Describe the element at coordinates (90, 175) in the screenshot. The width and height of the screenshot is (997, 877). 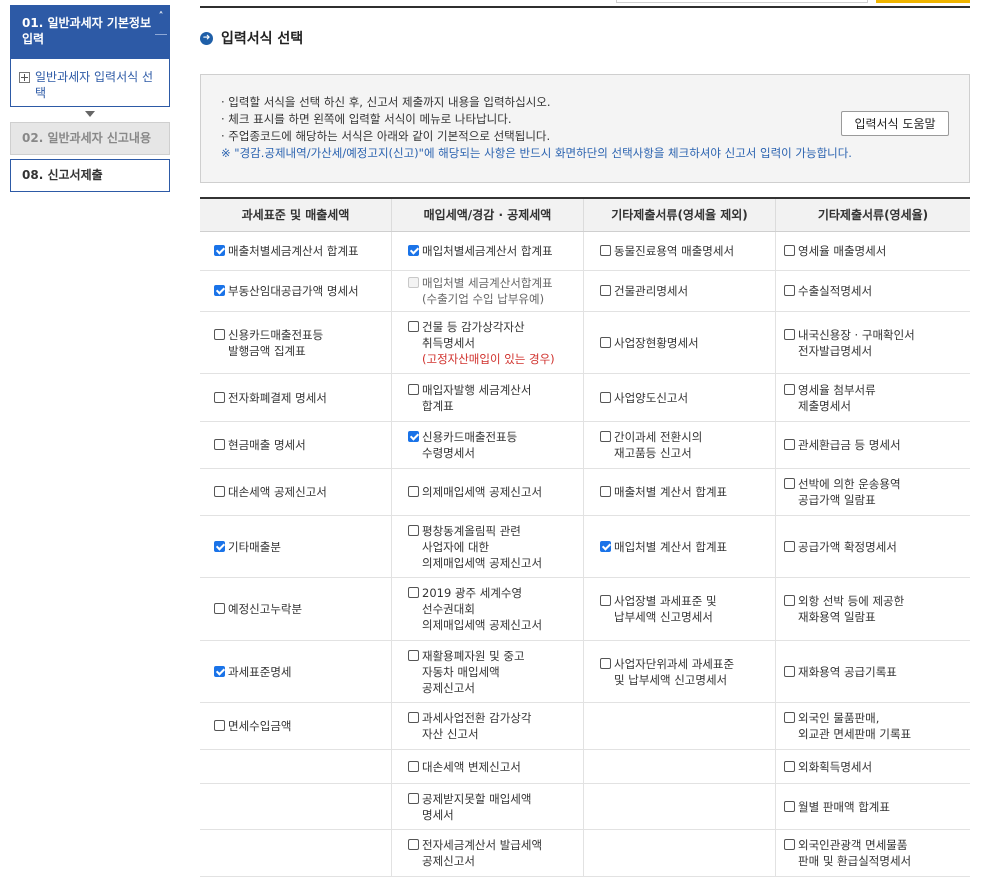
I see `step-8: 08. 신고서제출` at that location.